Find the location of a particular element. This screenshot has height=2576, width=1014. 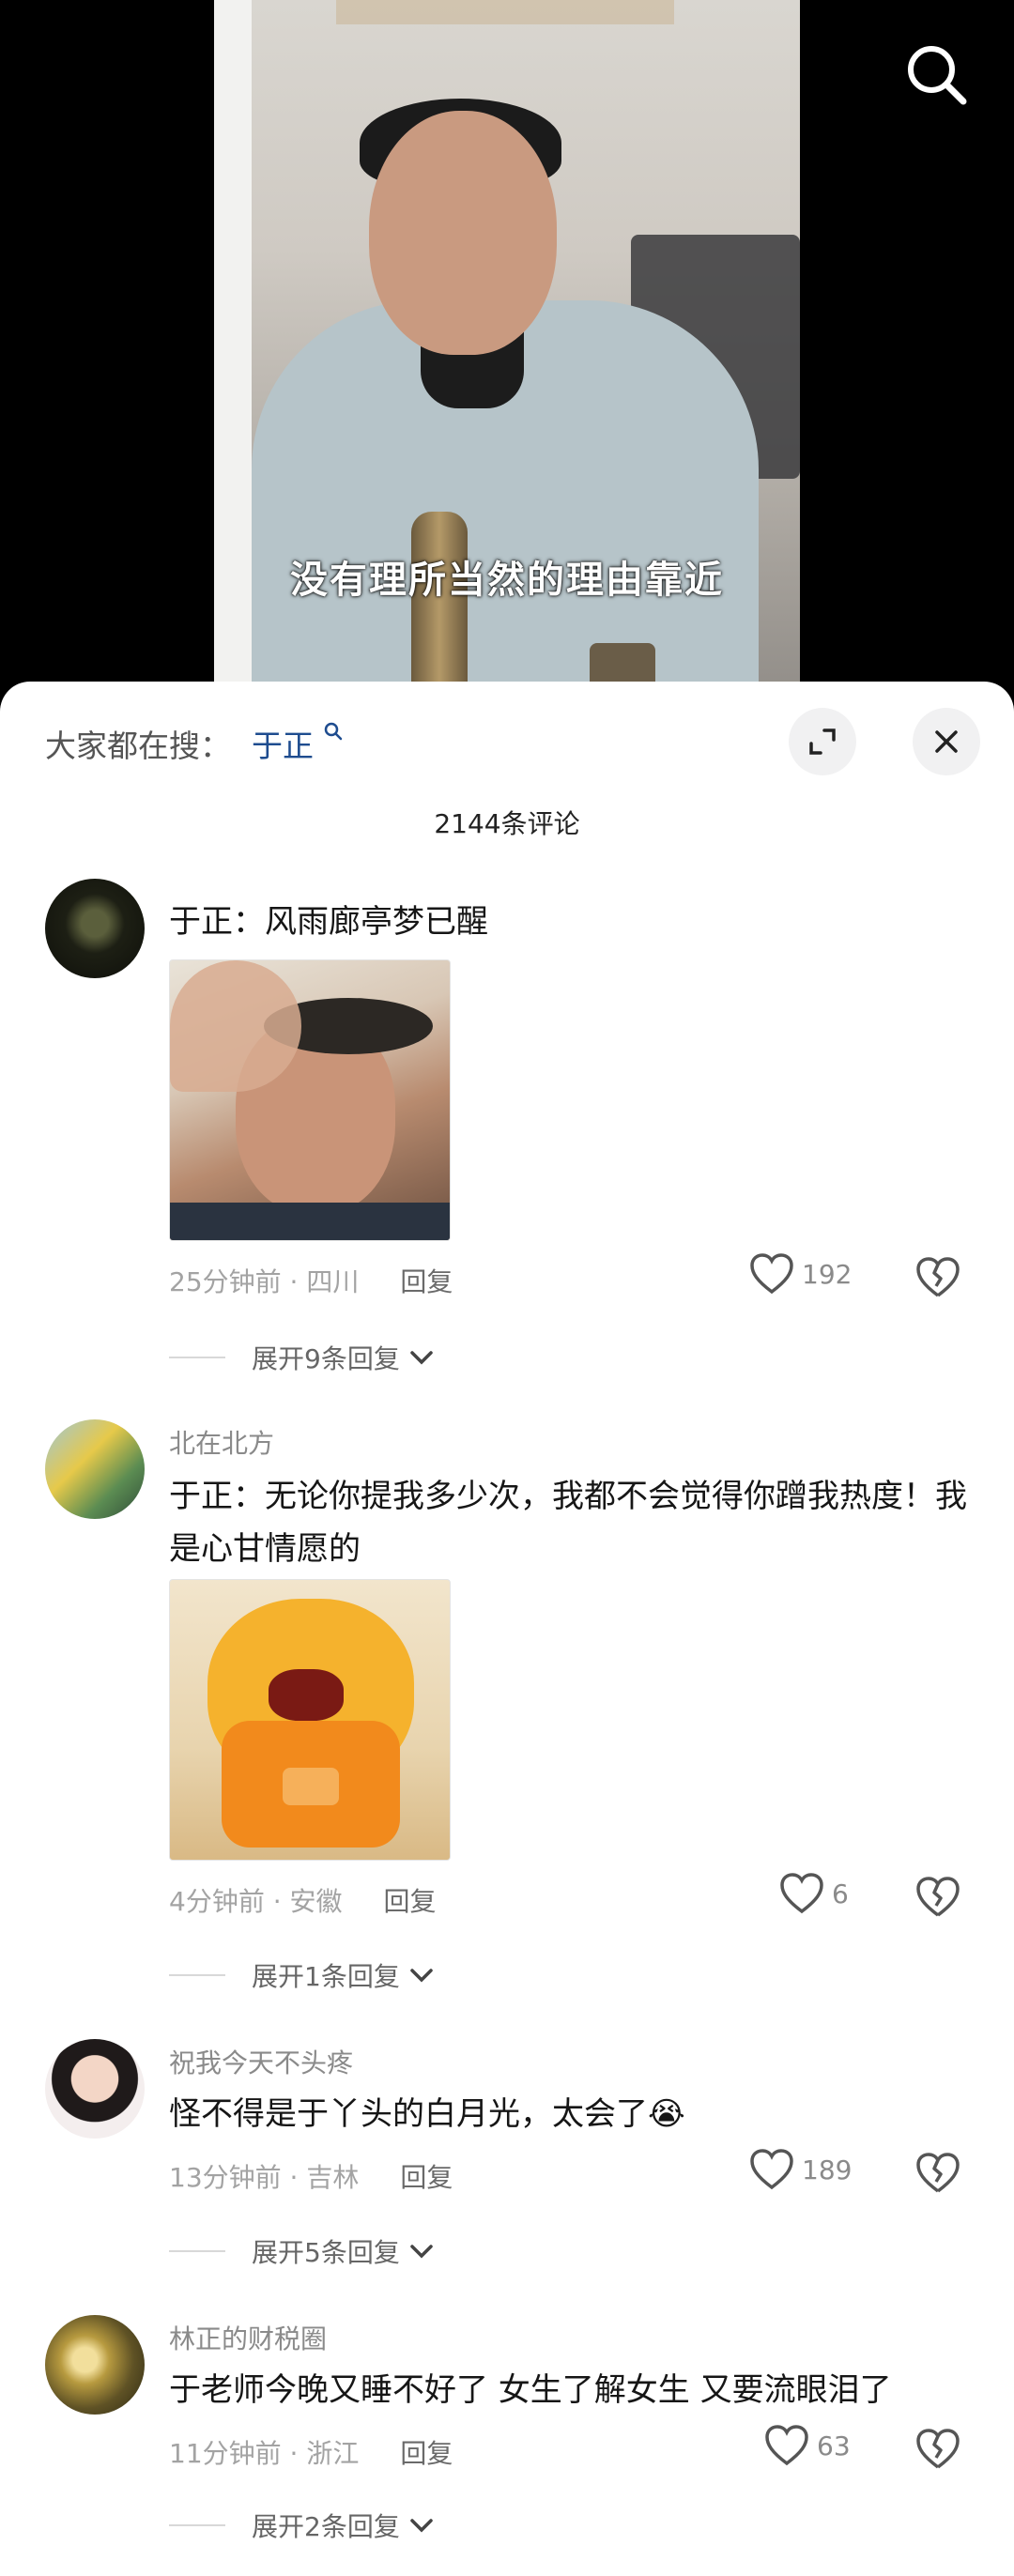

search-icon is located at coordinates (938, 76).